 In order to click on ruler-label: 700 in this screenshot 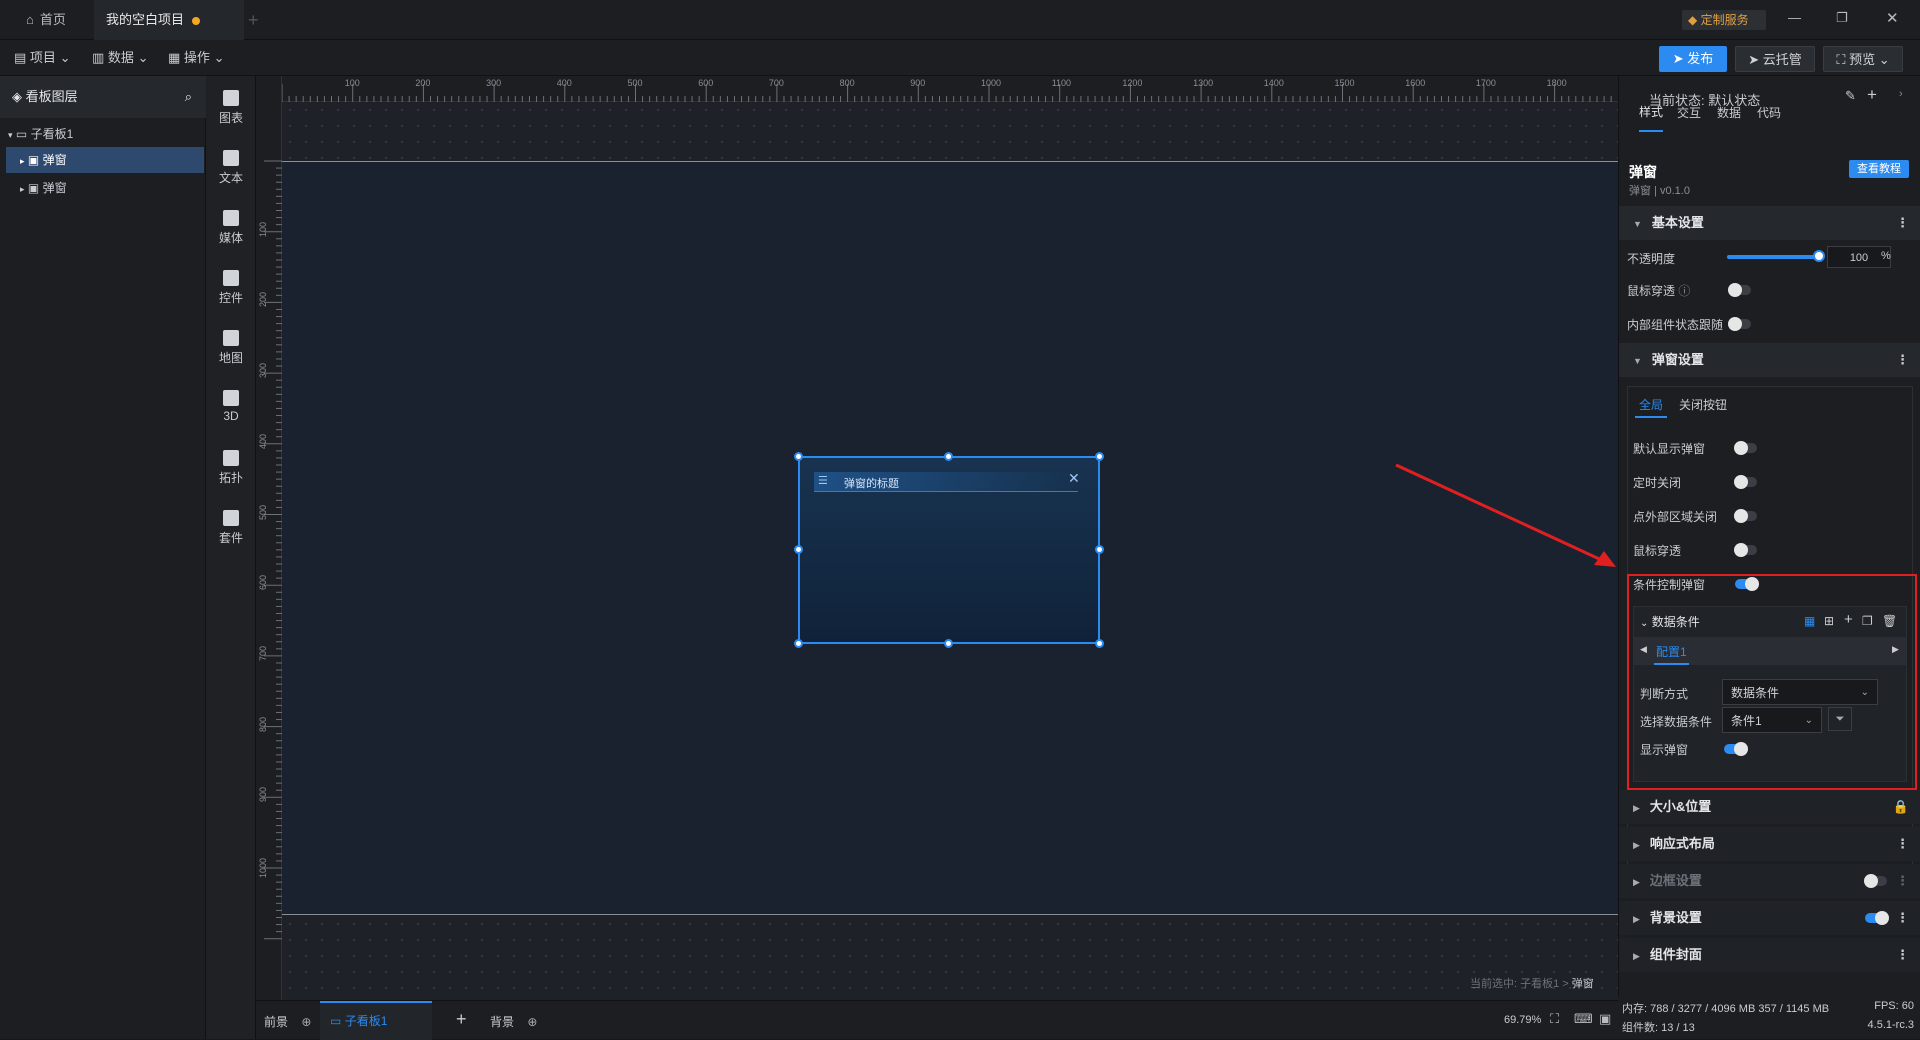, I will do `click(263, 653)`.